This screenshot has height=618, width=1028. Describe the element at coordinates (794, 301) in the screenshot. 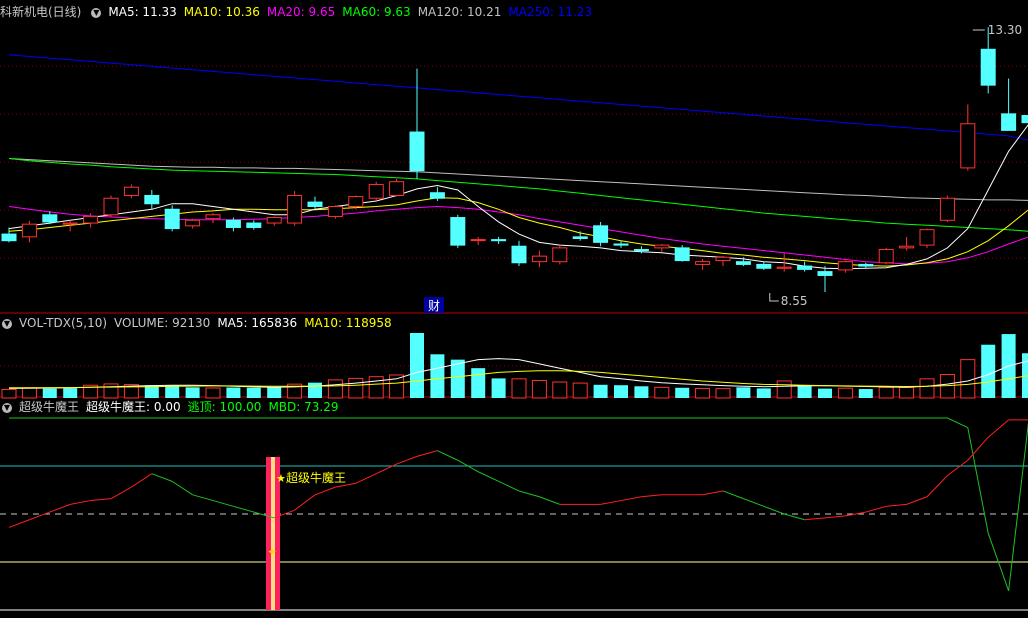

I see `low-price-label: 8.55` at that location.